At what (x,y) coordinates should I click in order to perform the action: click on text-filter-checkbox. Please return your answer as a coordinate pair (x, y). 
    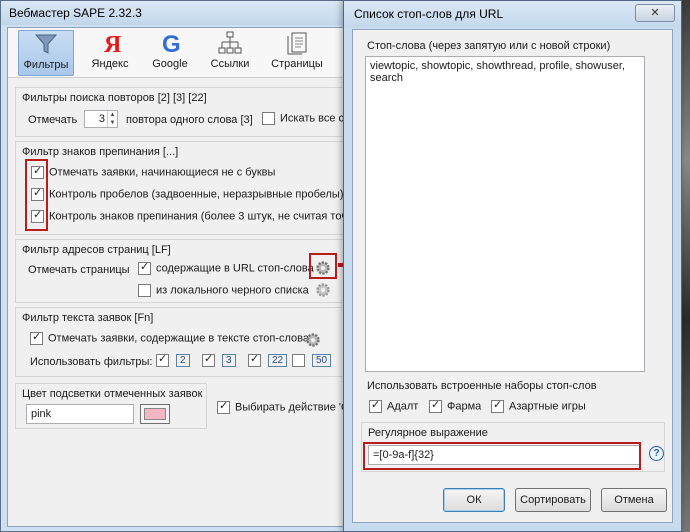
    Looking at the image, I should click on (36, 337).